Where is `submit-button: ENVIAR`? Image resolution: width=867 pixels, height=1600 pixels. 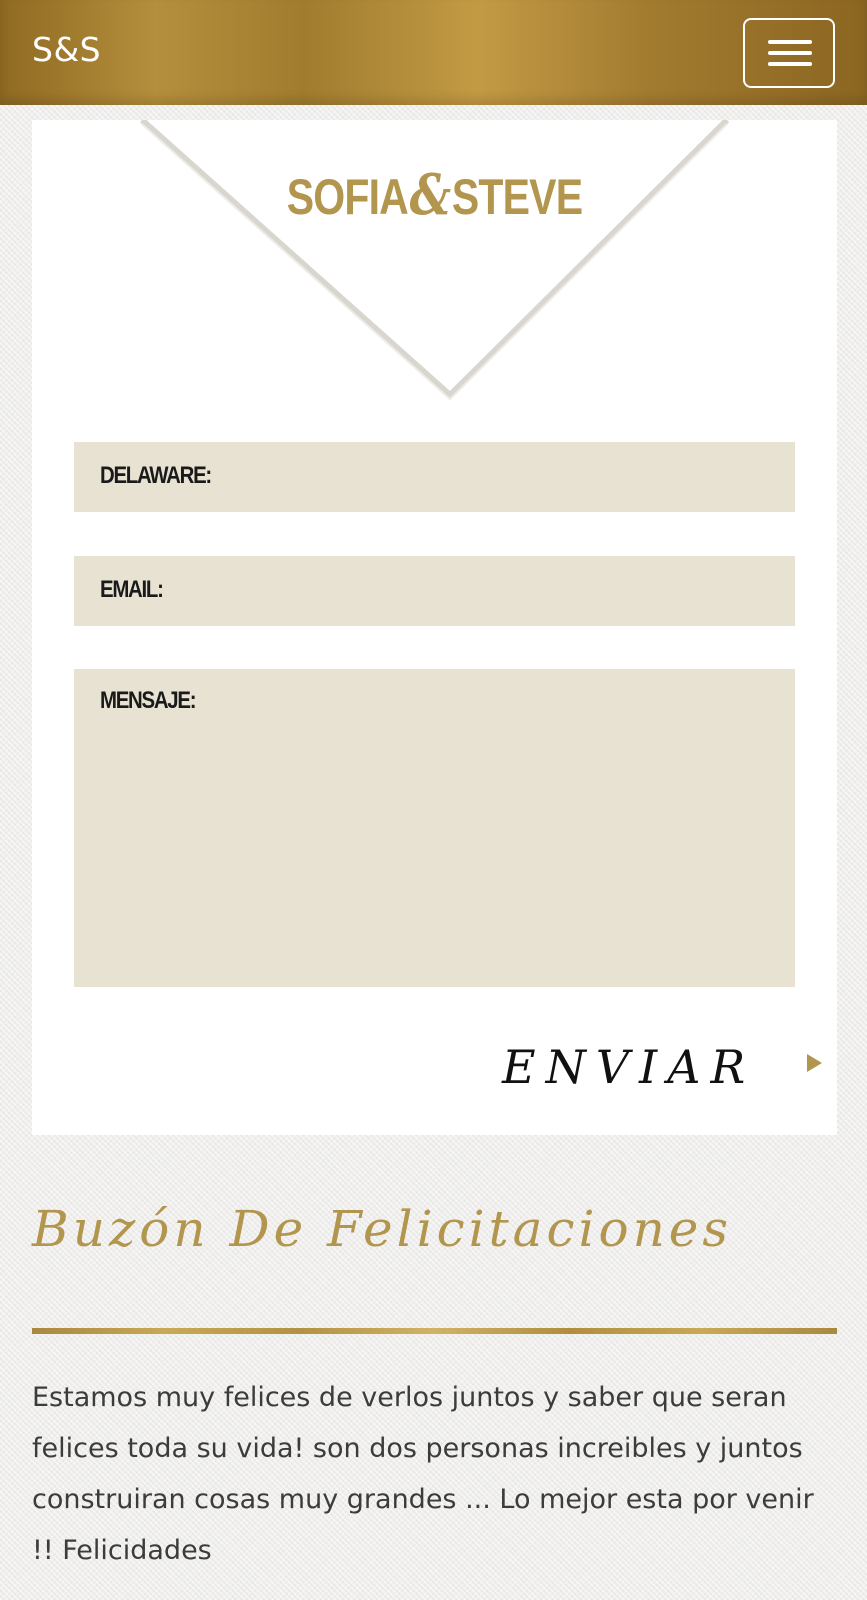 submit-button: ENVIAR is located at coordinates (662, 1070).